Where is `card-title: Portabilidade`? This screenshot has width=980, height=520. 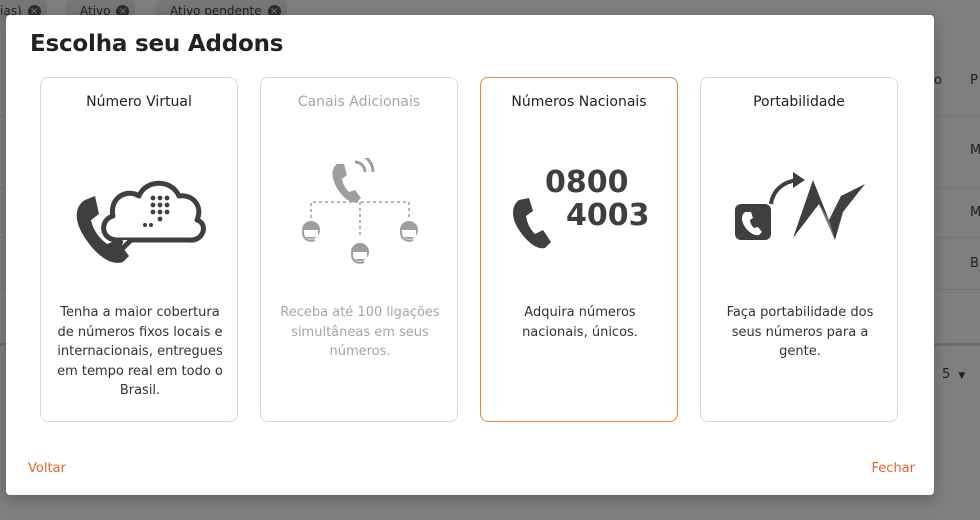
card-title: Portabilidade is located at coordinates (799, 102).